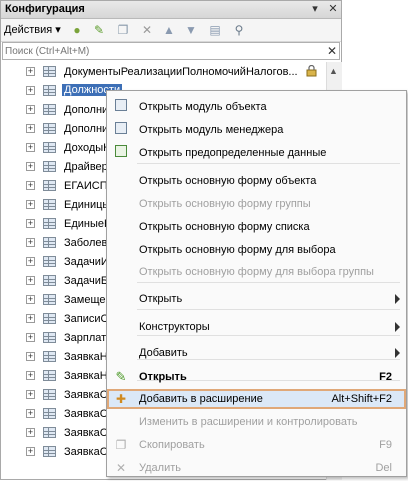 The image size is (408, 481). Describe the element at coordinates (224, 227) in the screenshot. I see `menu-item-label: Открыть основную форму списка` at that location.